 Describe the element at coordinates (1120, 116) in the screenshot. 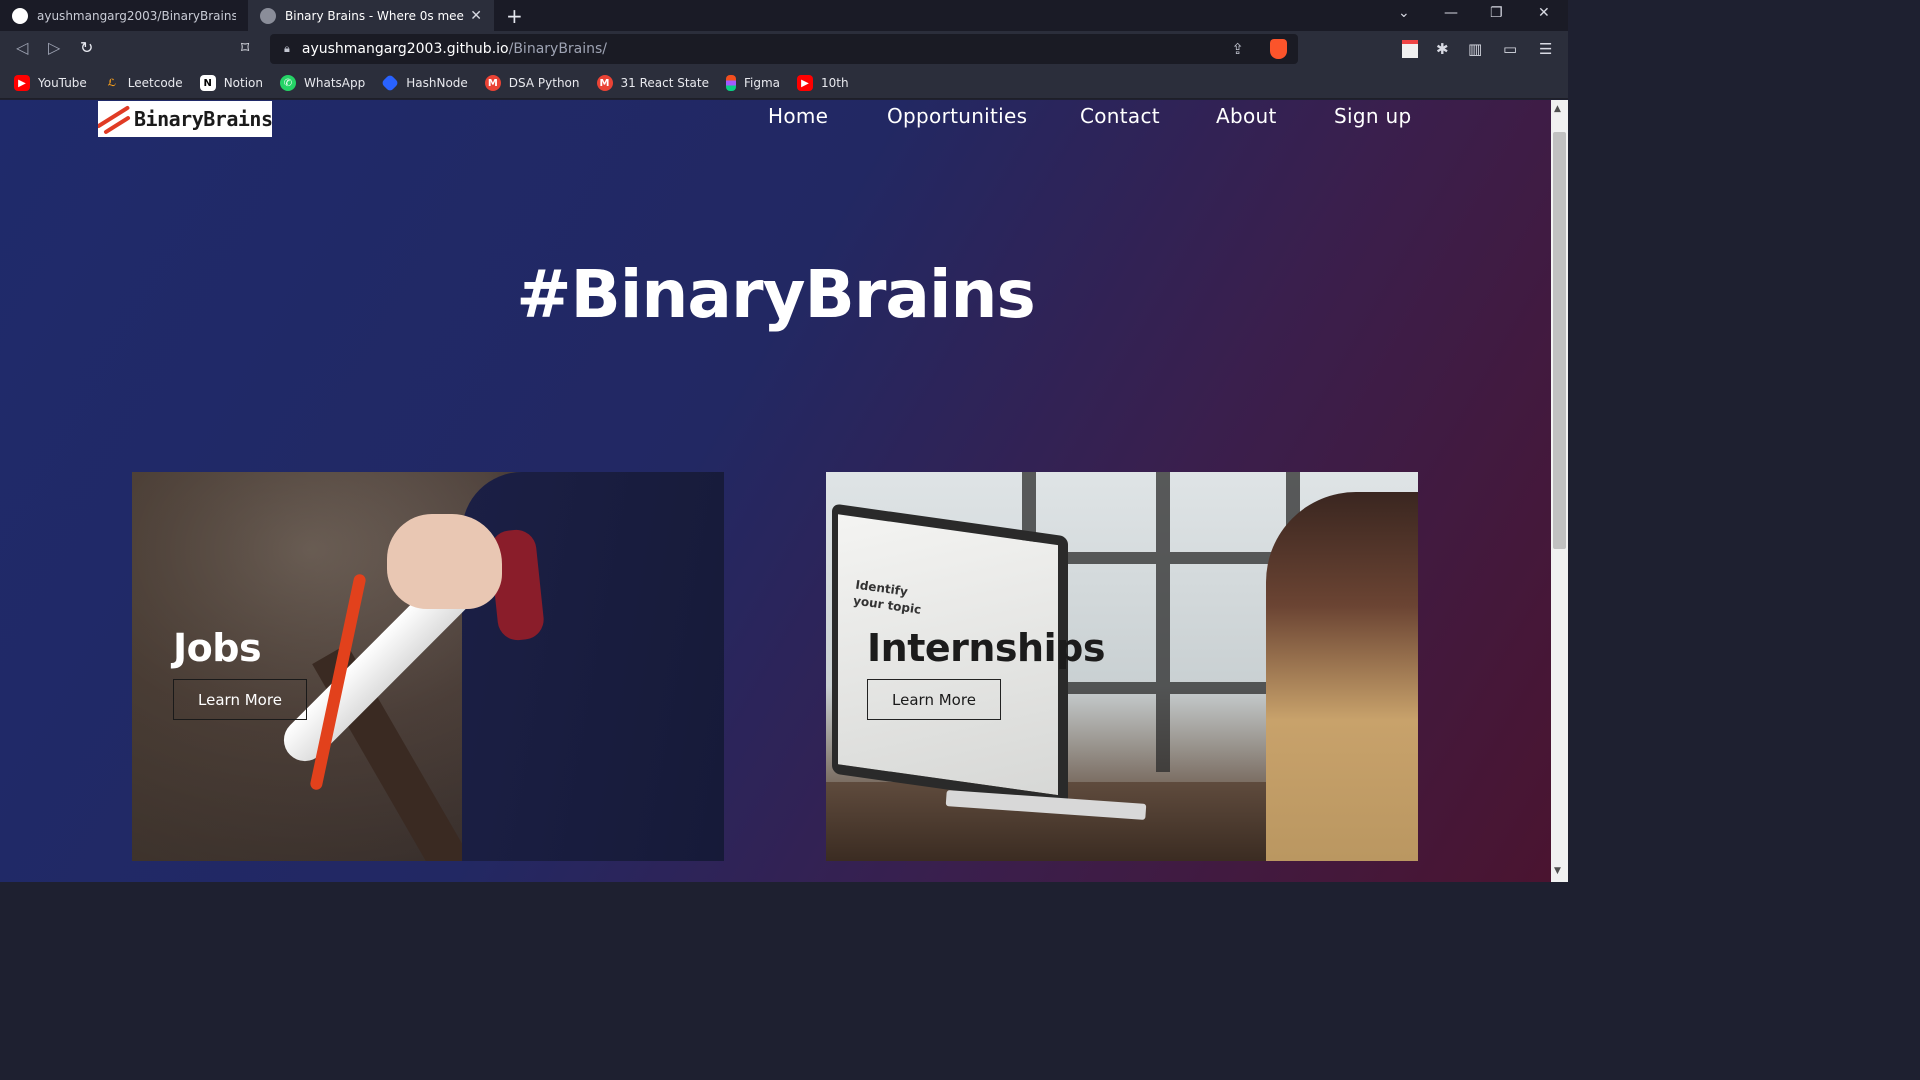

I see `nav-contact: Contact` at that location.